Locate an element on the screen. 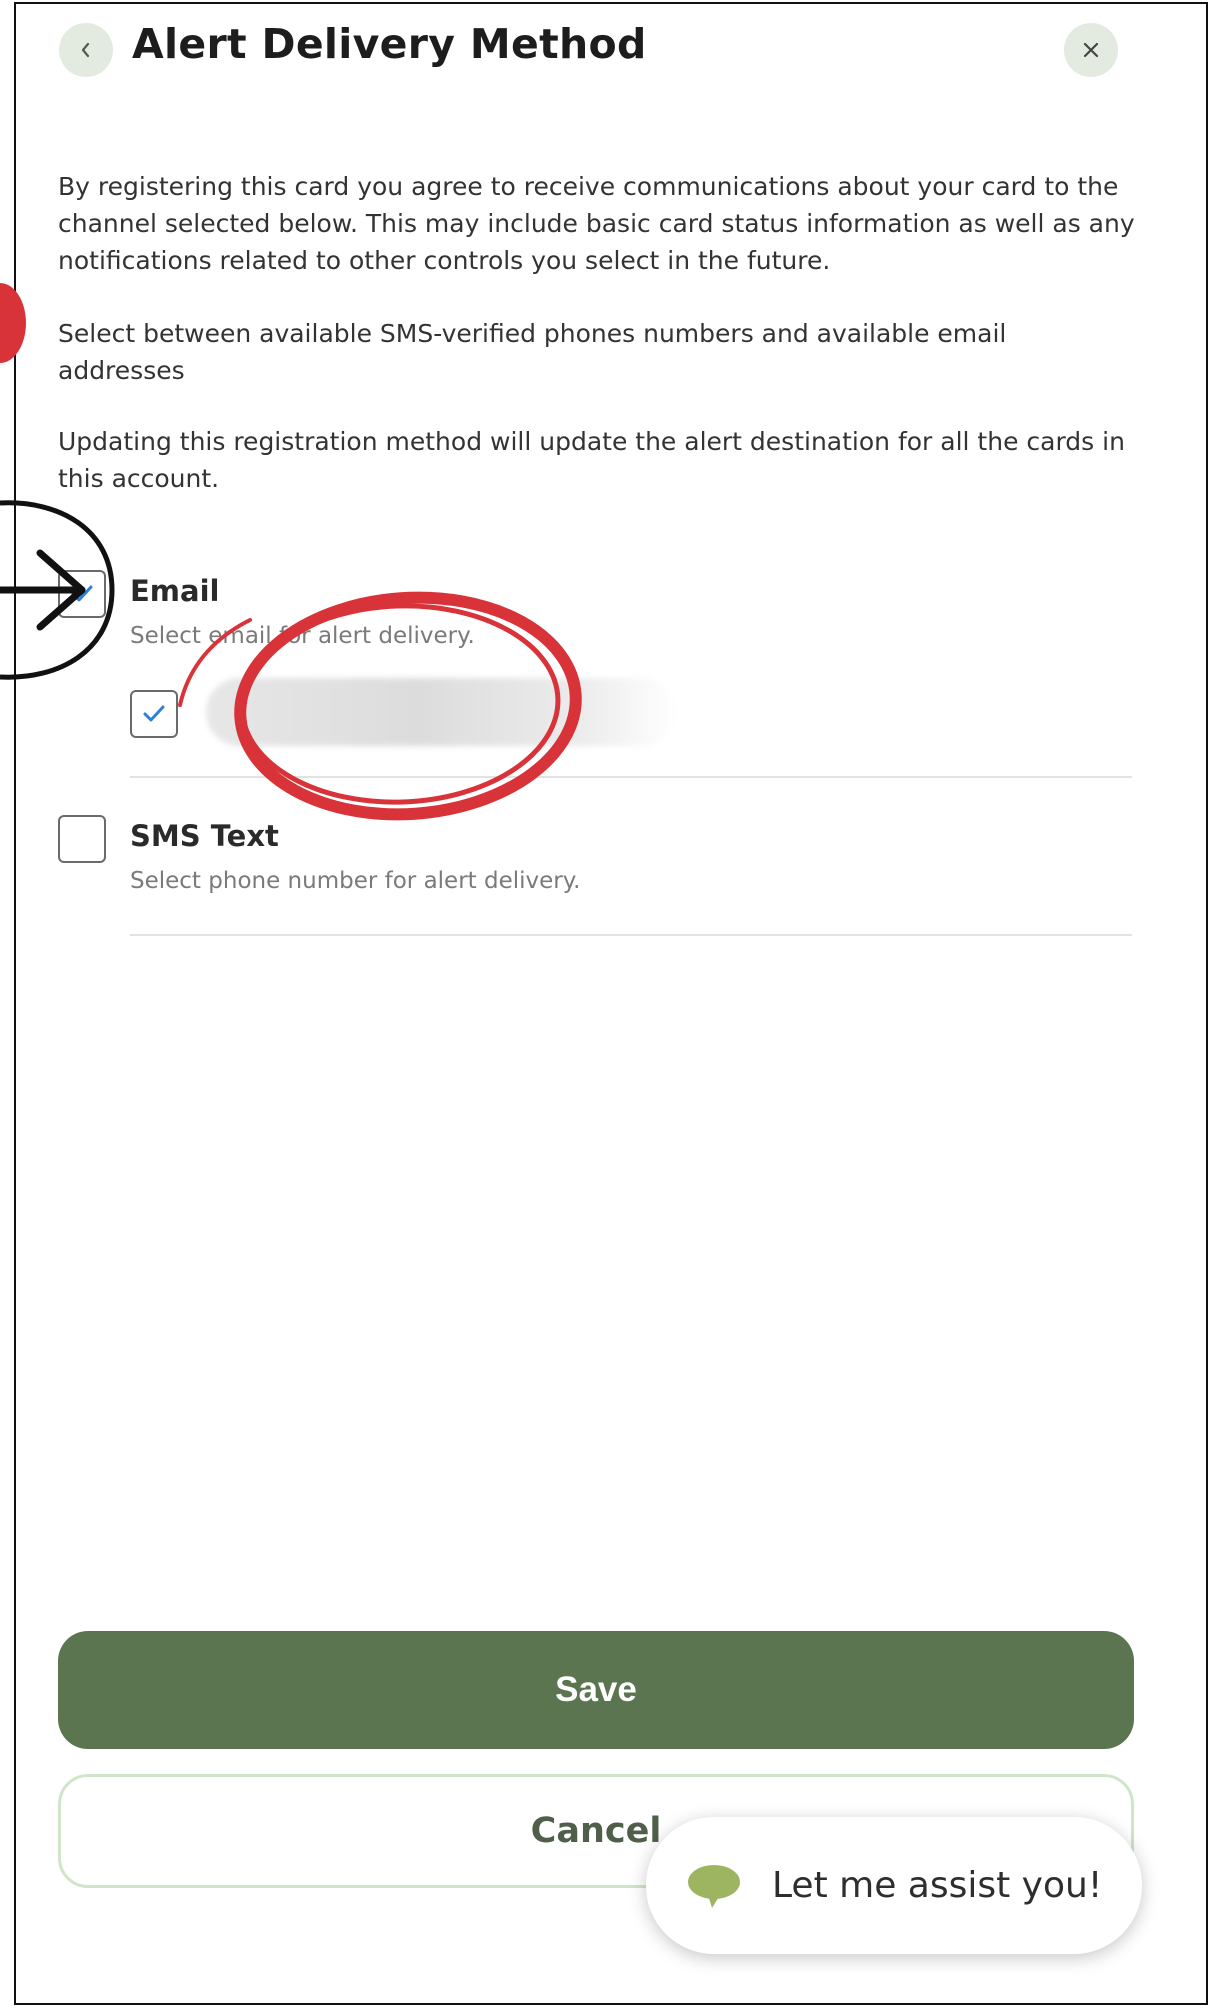  email-address-checkbox is located at coordinates (154, 714).